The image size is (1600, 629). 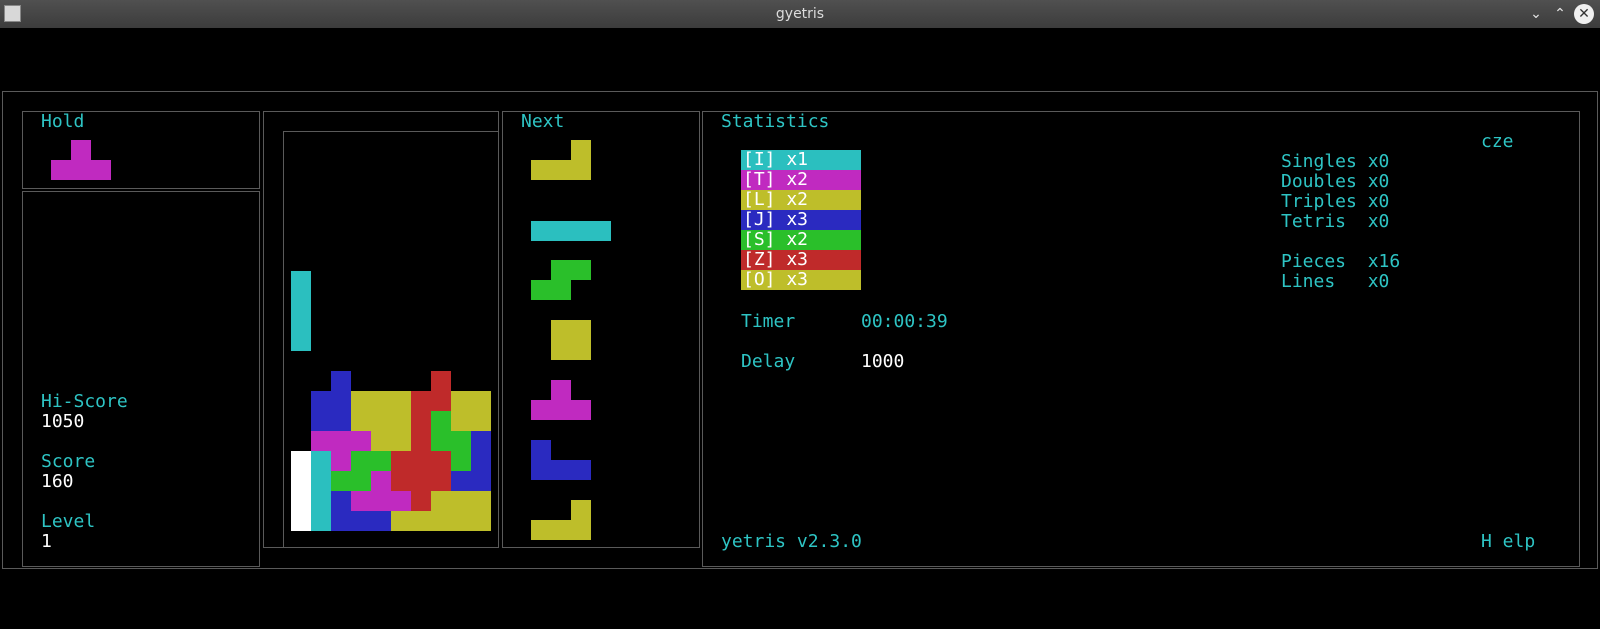 I want to click on hiscore-value: 1050, so click(x=63, y=421).